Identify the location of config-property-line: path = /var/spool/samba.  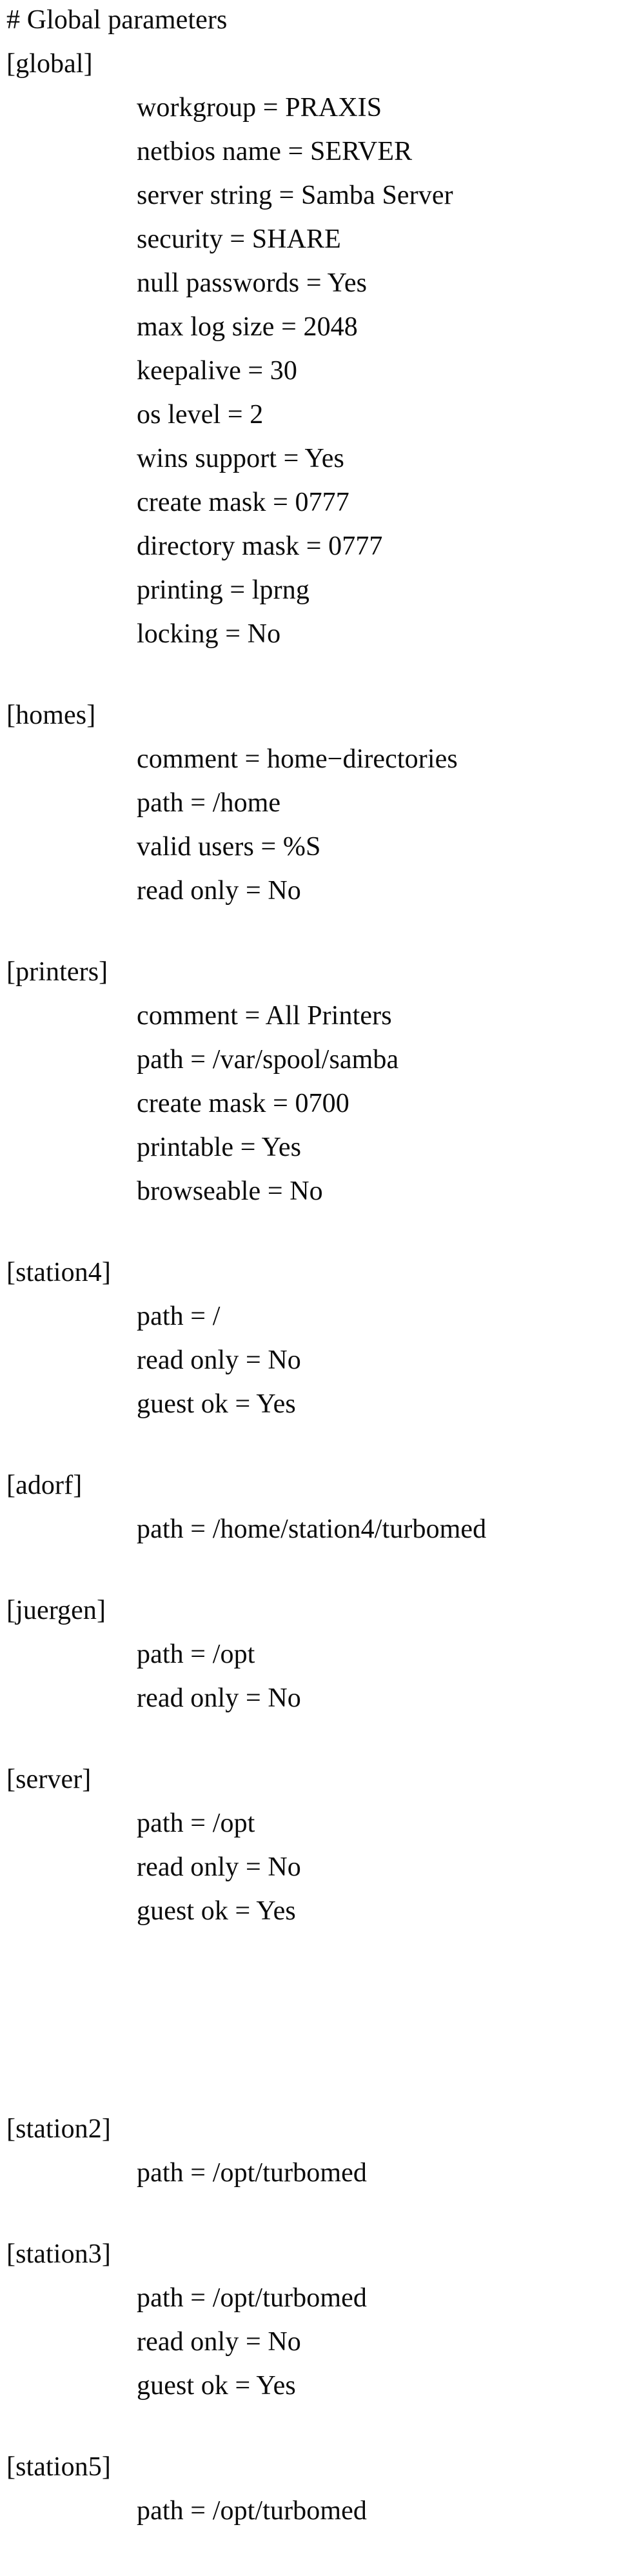
(268, 1060).